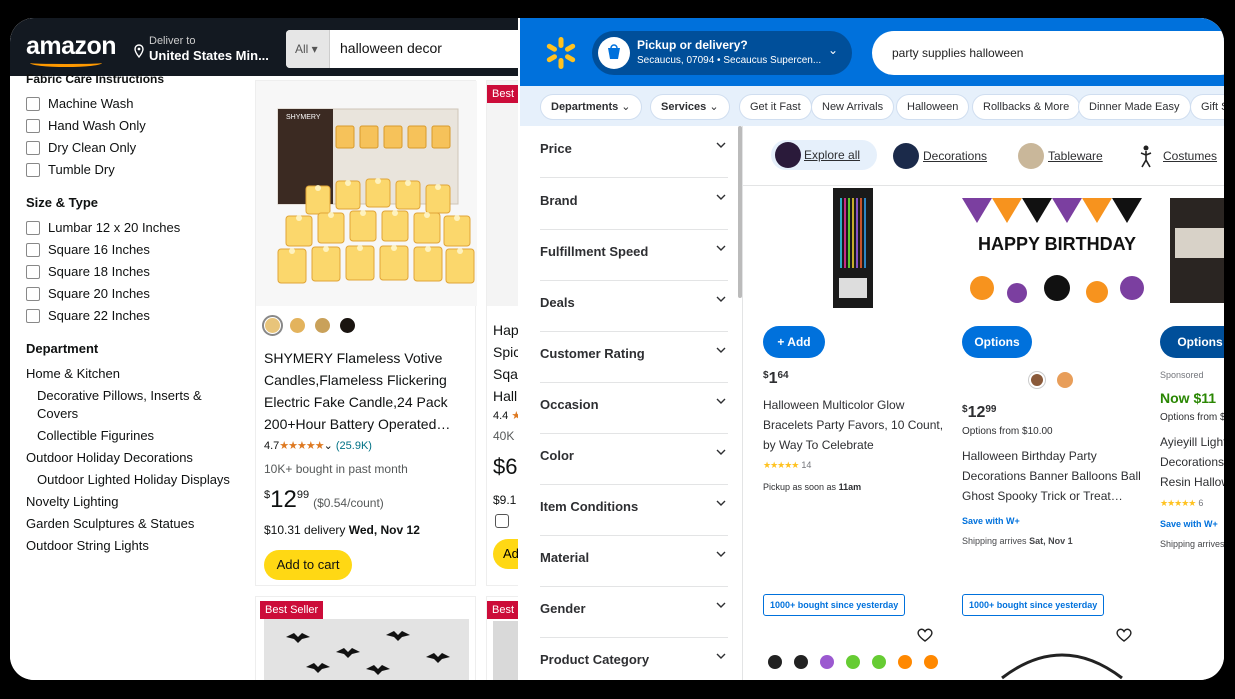 Image resolution: width=1235 pixels, height=699 pixels. What do you see at coordinates (742, 403) in the screenshot?
I see `divider` at bounding box center [742, 403].